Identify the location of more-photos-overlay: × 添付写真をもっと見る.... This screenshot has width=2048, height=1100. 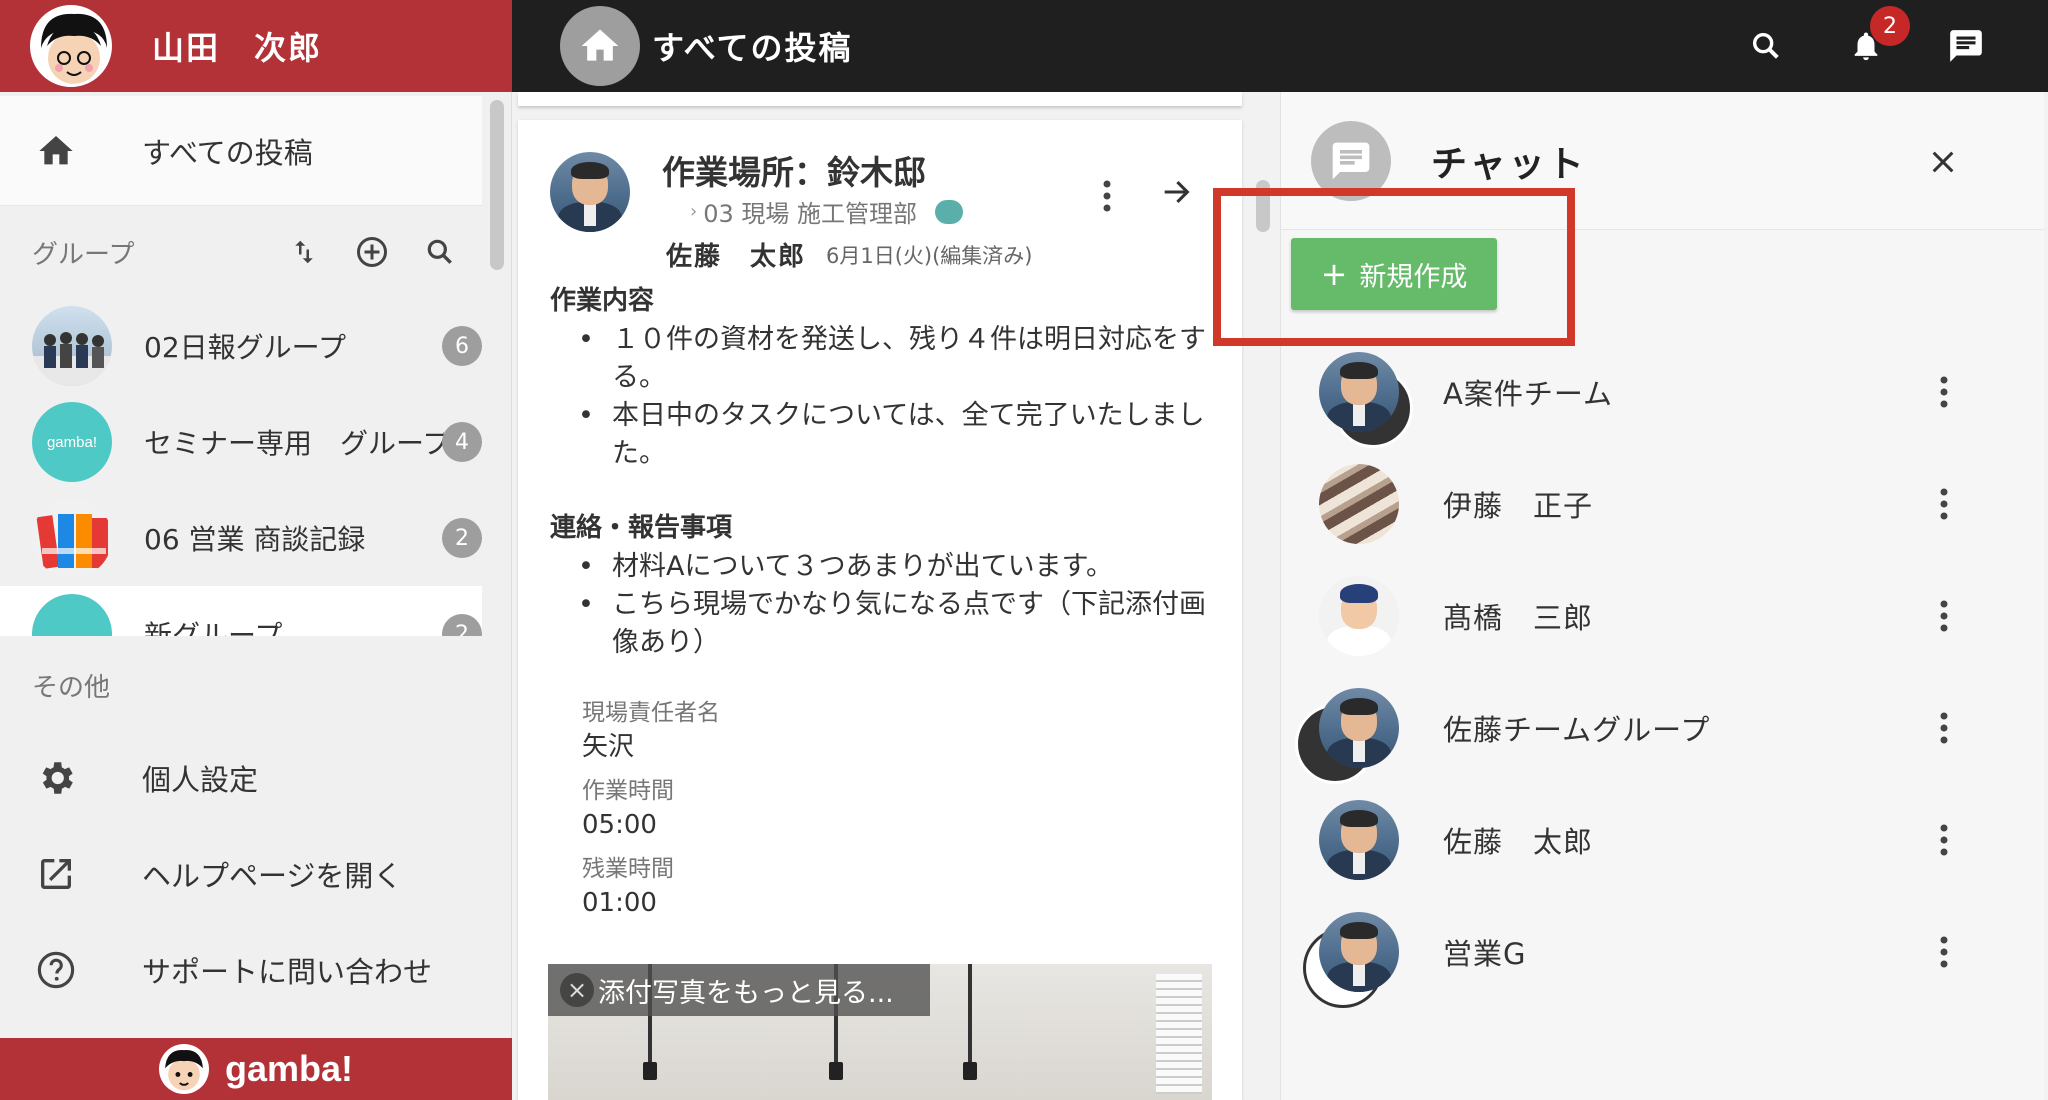
(739, 990).